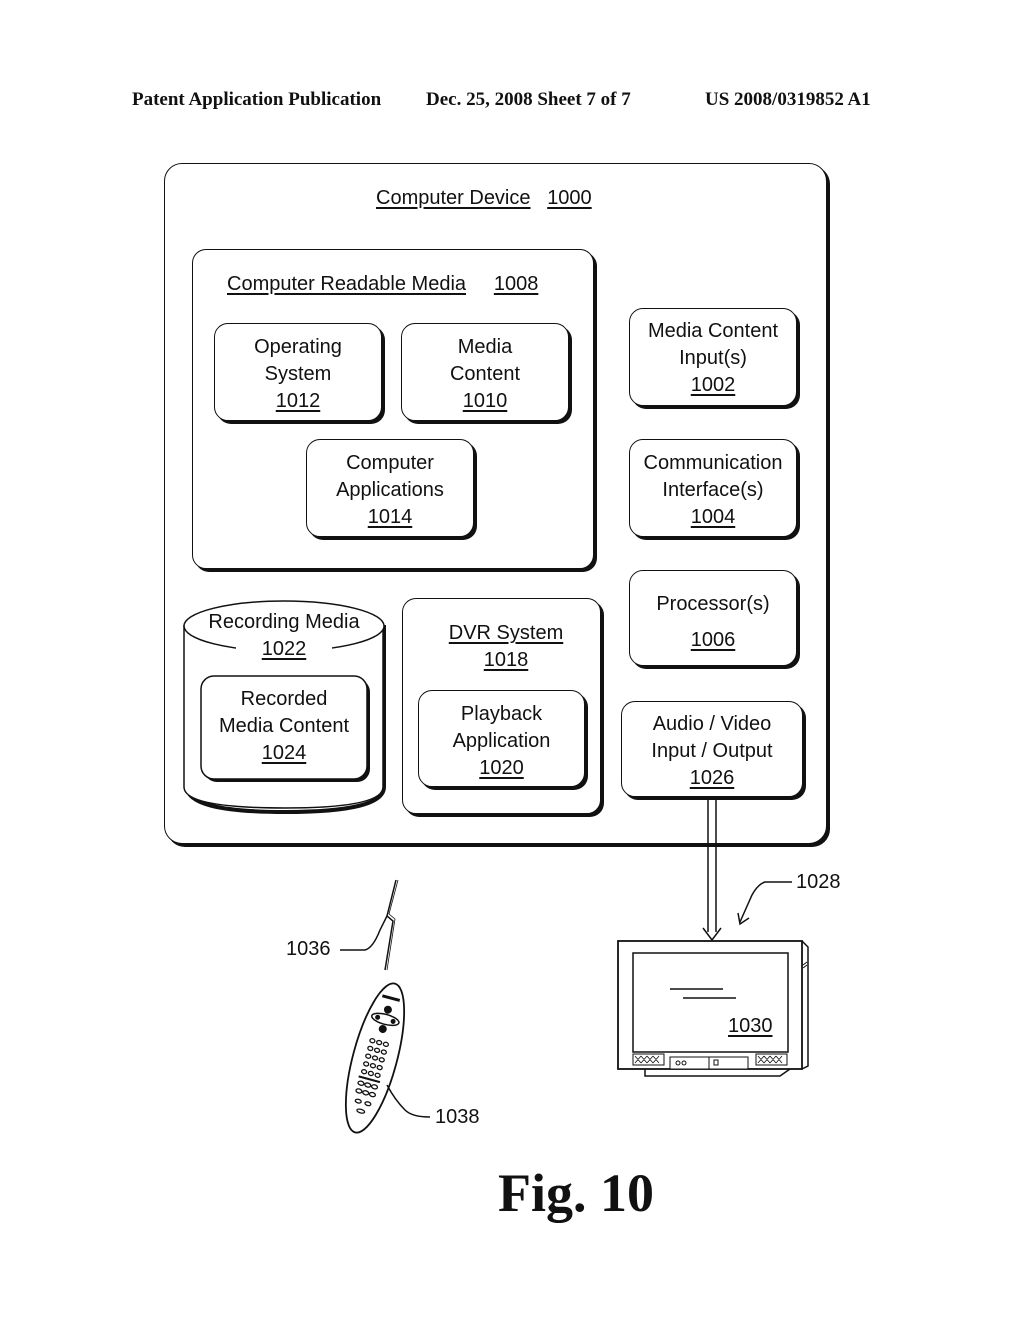 The width and height of the screenshot is (1024, 1320). What do you see at coordinates (712, 870) in the screenshot?
I see `av-to-tv-arrow` at bounding box center [712, 870].